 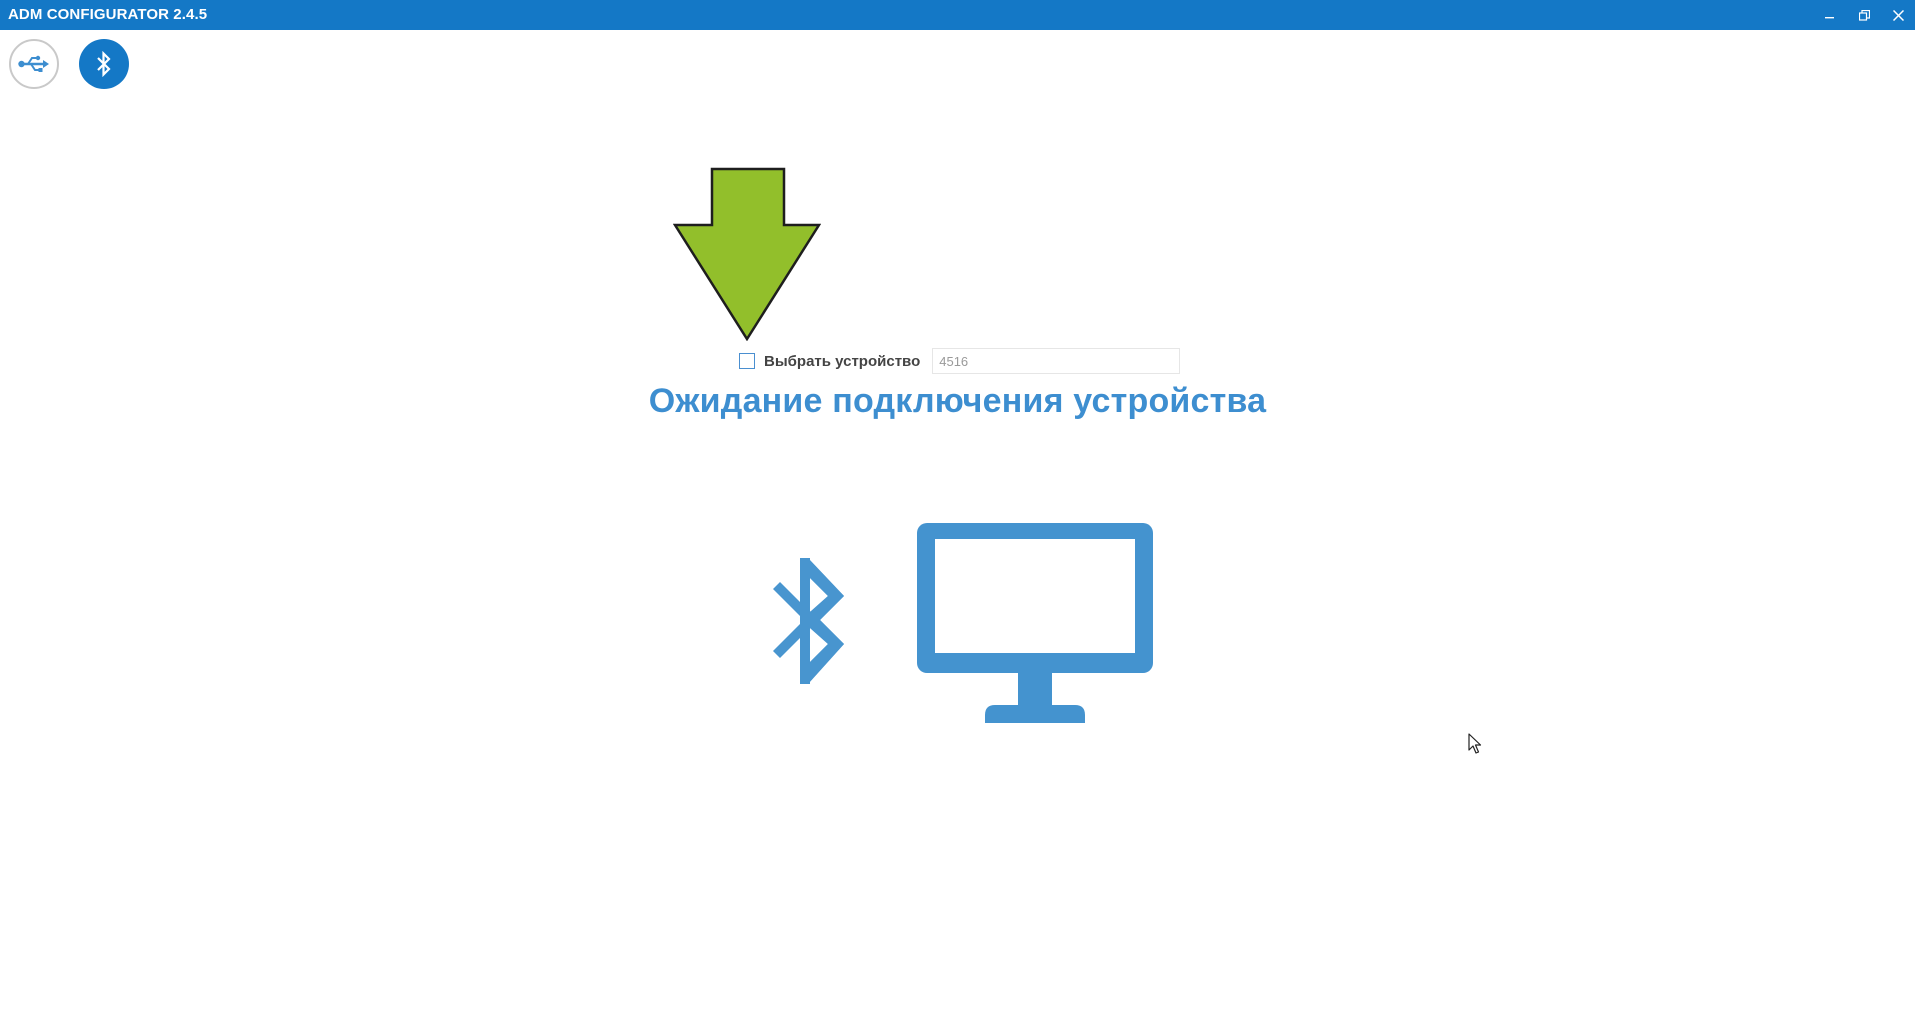 I want to click on status-title: Ожидание подключения устройства, so click(x=957, y=401).